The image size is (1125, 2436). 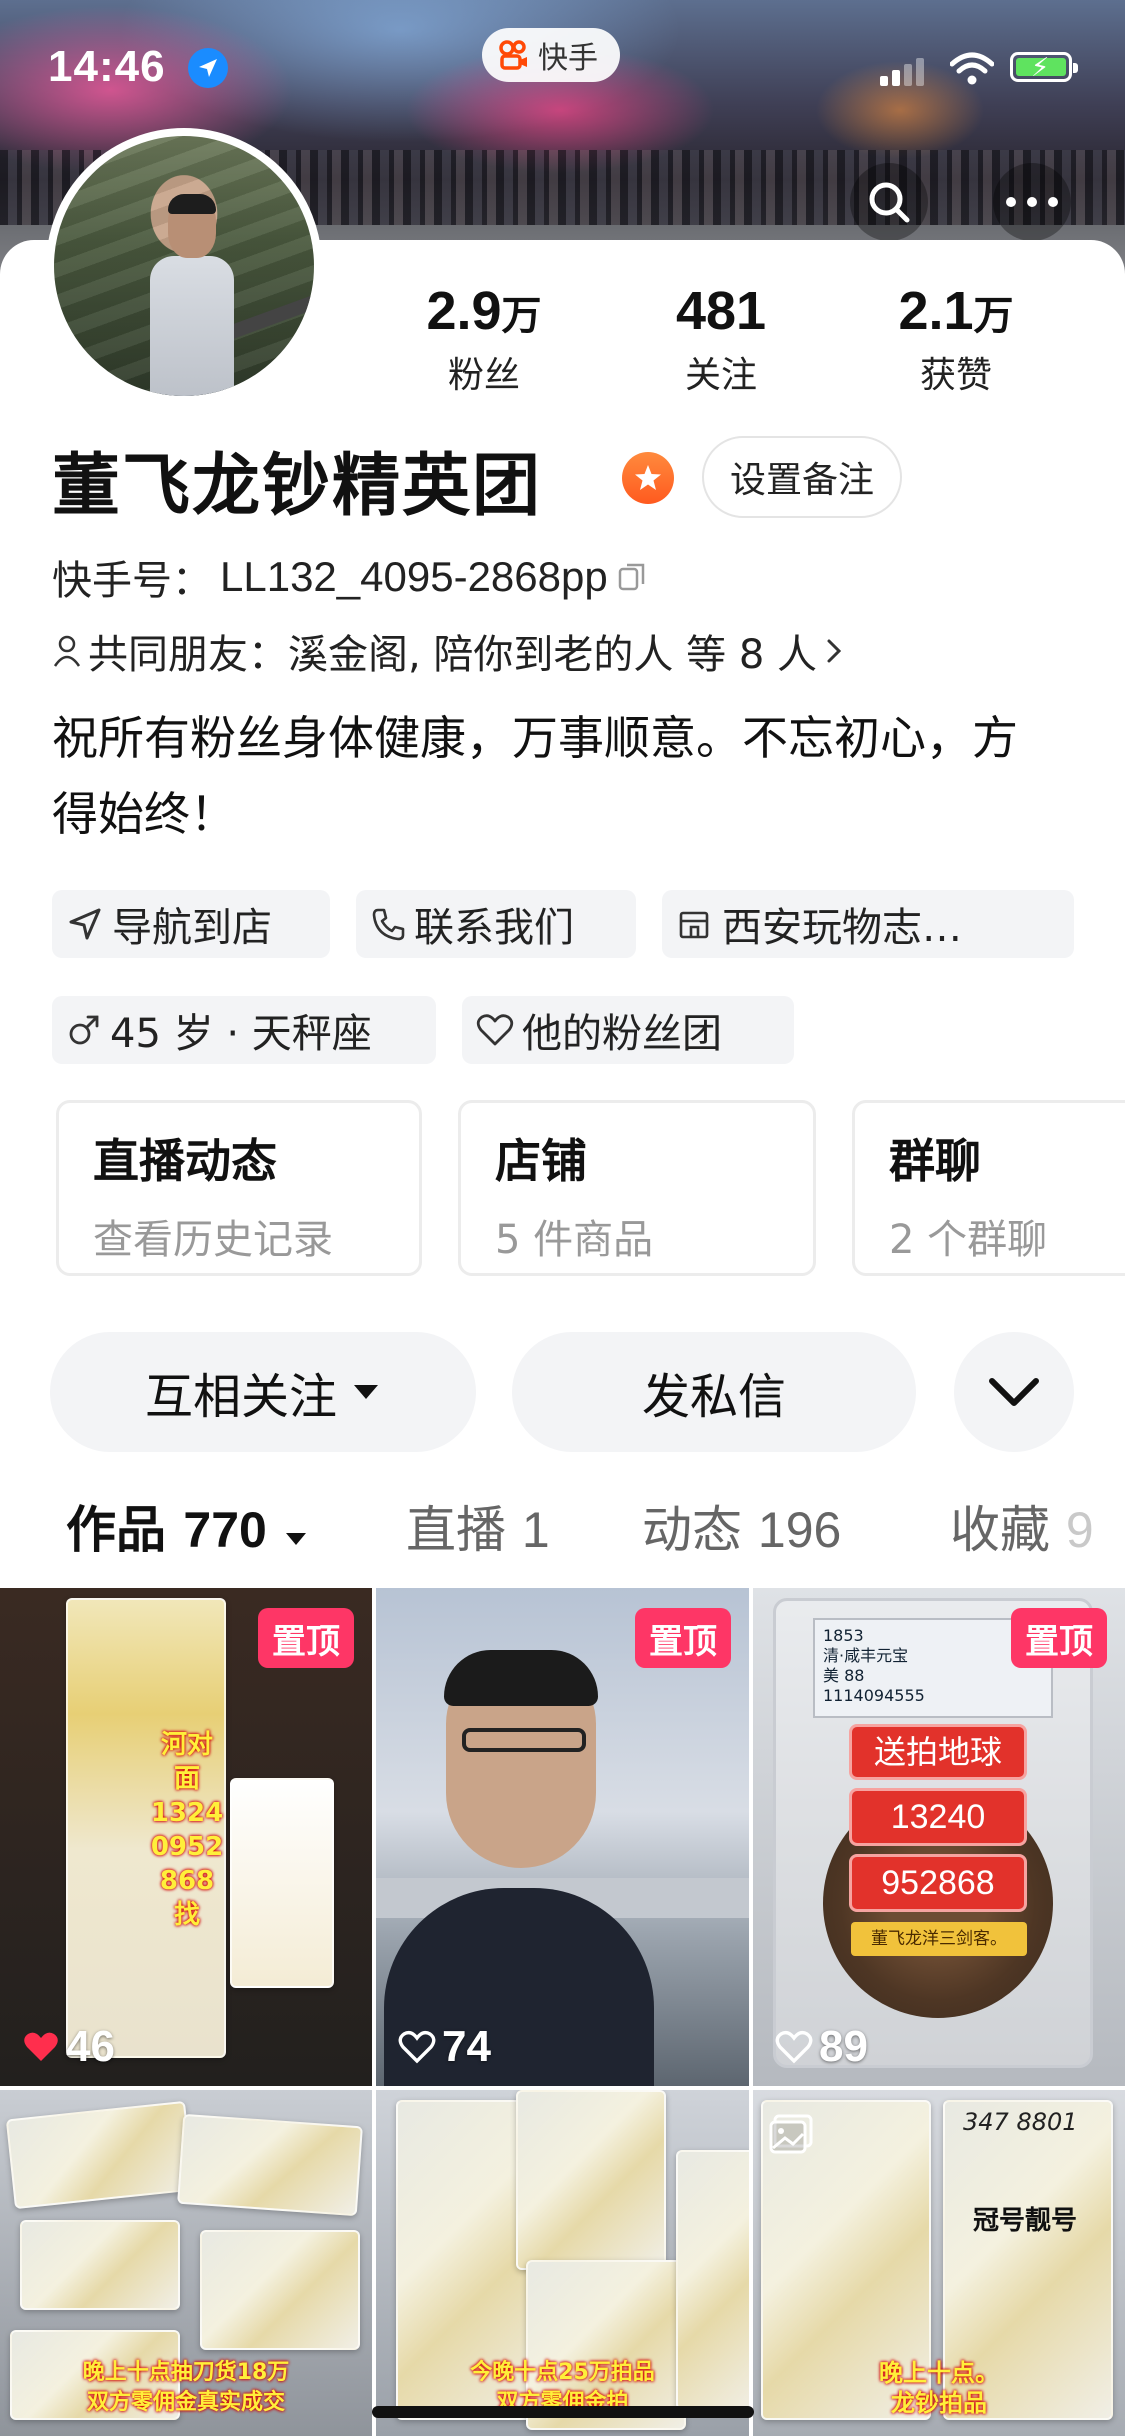 I want to click on more-dots-icon, so click(x=1032, y=202).